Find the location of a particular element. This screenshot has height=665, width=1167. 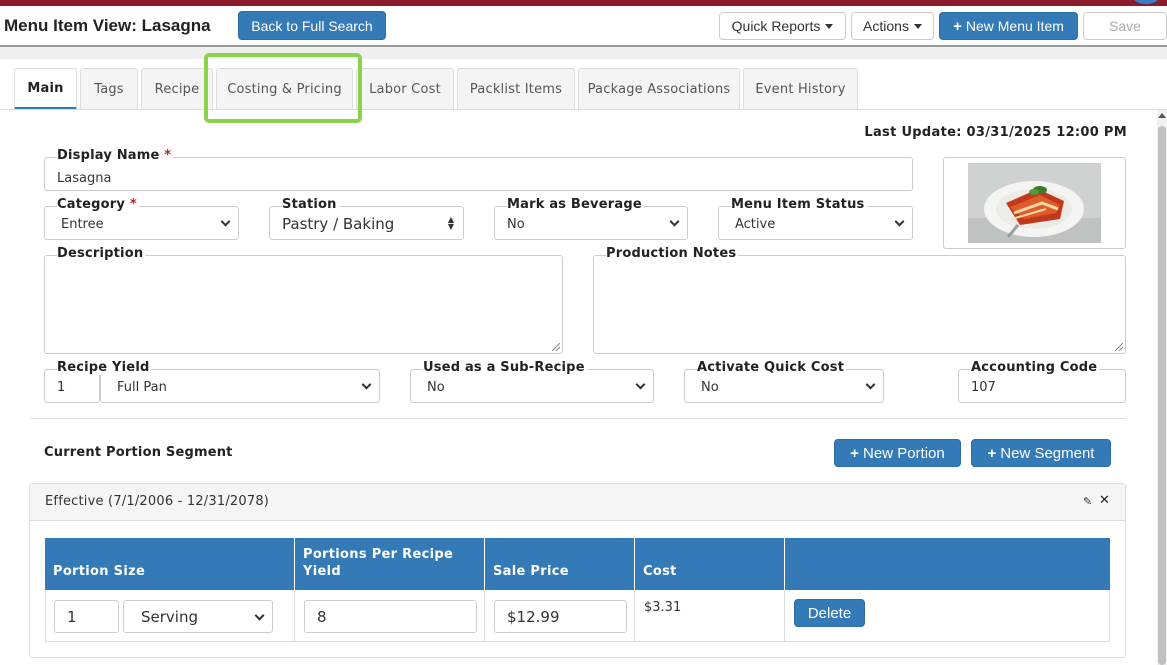

column-header-actions is located at coordinates (947, 564).